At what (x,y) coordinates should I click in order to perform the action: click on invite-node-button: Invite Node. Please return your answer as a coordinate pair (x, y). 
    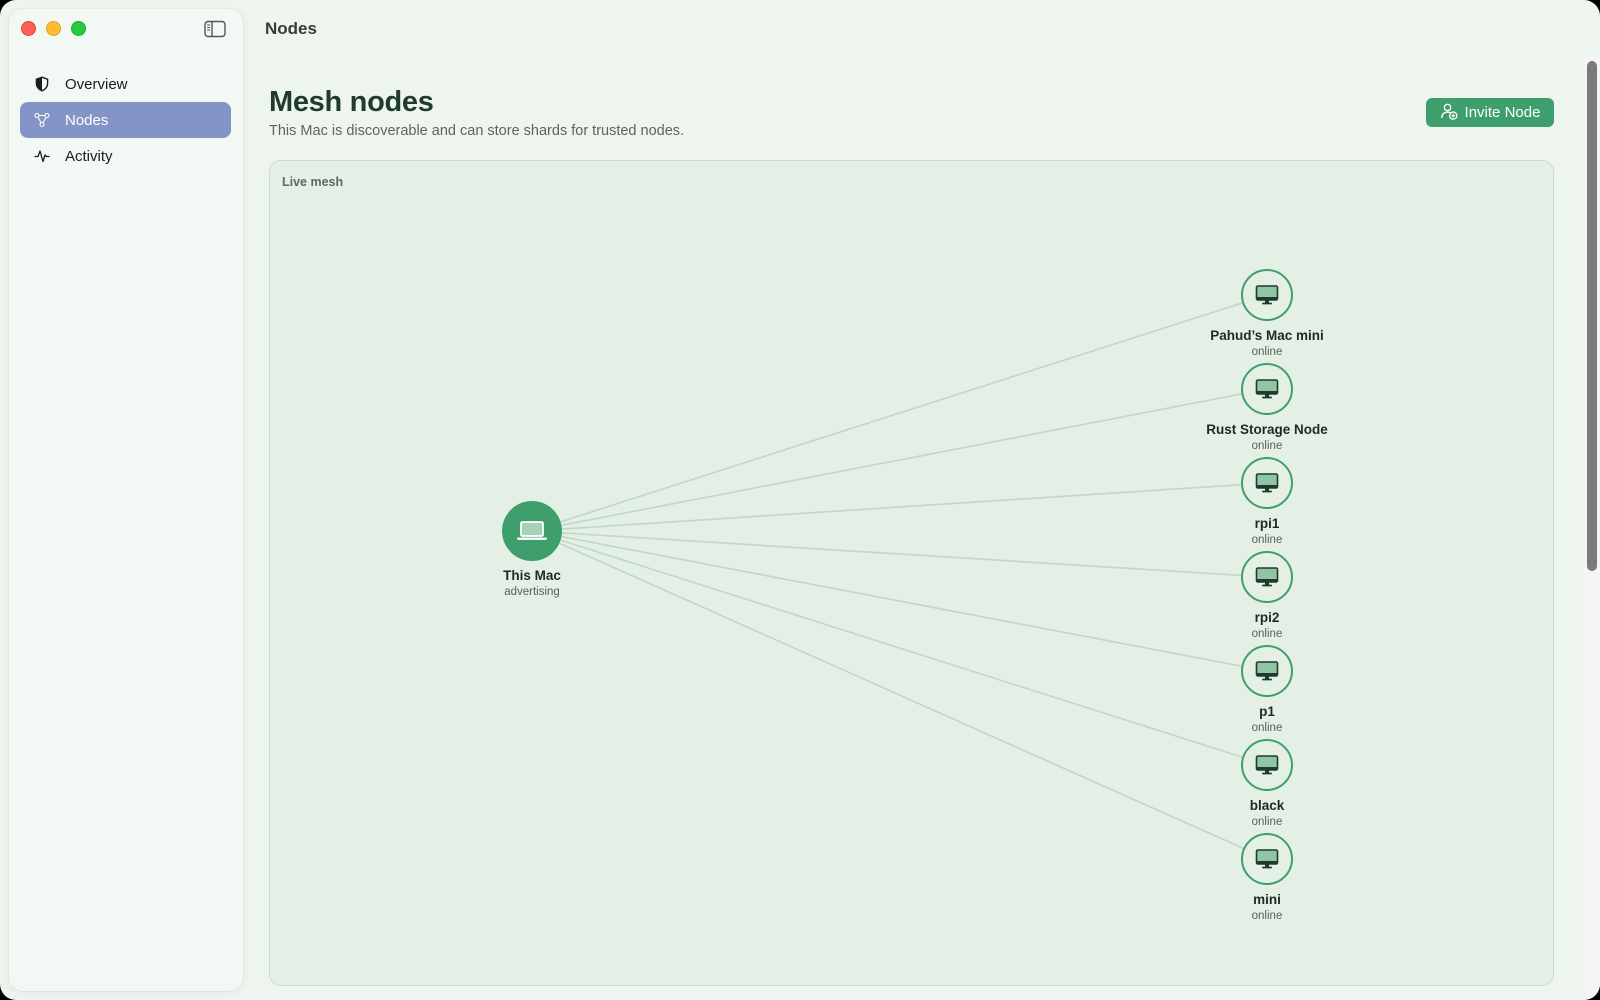
    Looking at the image, I should click on (1490, 112).